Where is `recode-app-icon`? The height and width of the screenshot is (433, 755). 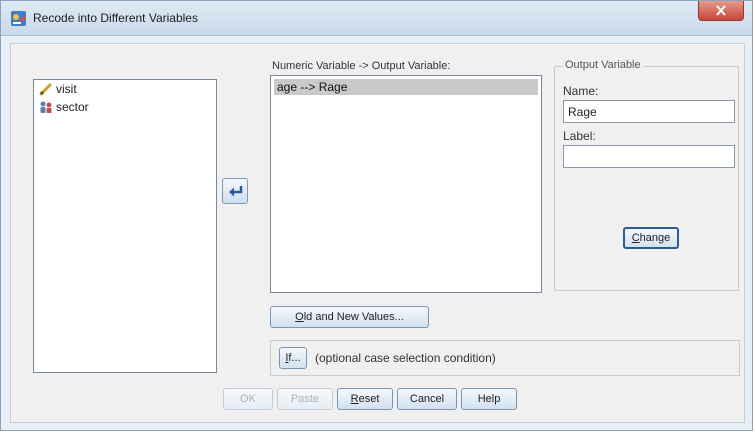
recode-app-icon is located at coordinates (18, 18).